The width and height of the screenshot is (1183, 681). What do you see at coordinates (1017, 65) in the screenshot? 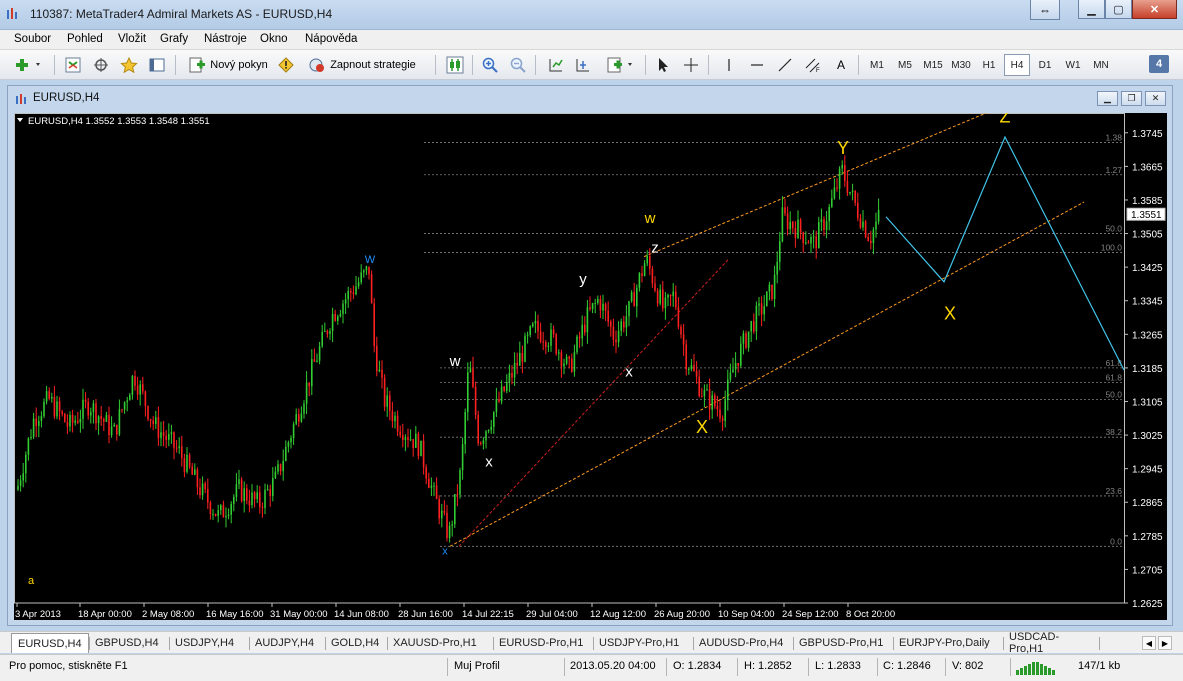
I see `timeframe-h4: H4` at bounding box center [1017, 65].